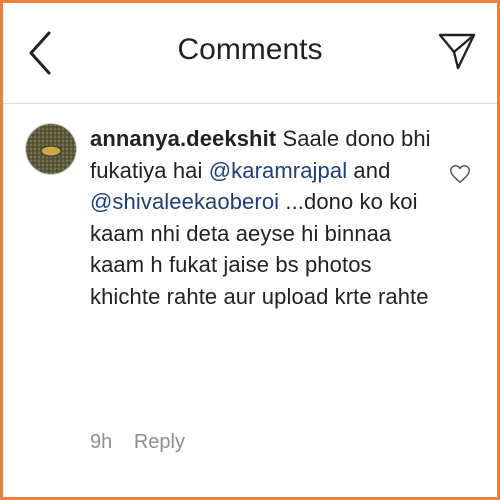 The height and width of the screenshot is (500, 500). Describe the element at coordinates (159, 442) in the screenshot. I see `reply-button: Reply` at that location.